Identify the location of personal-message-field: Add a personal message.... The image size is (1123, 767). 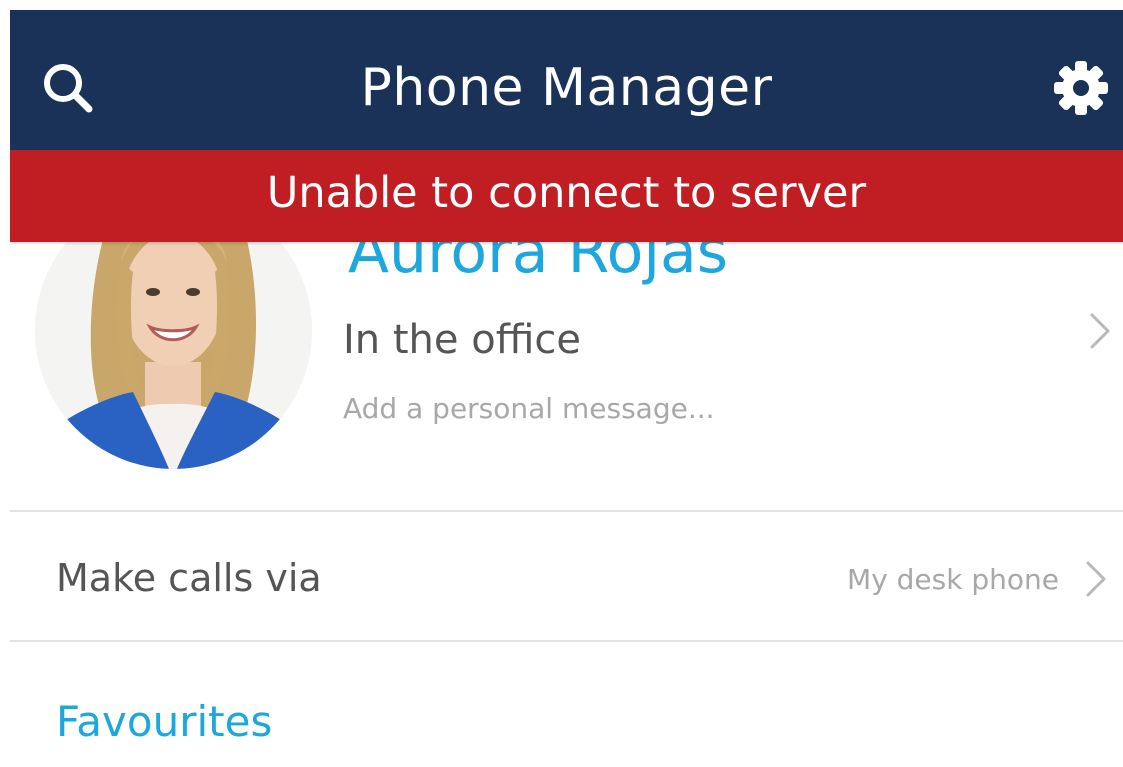
(529, 409).